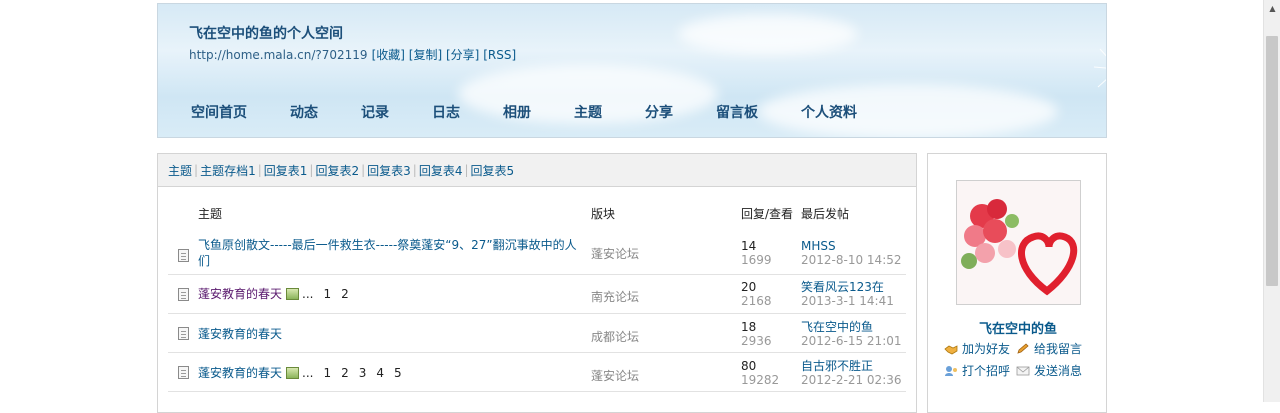 This screenshot has height=413, width=1280. Describe the element at coordinates (1049, 370) in the screenshot. I see `send-message-link: 发送消息` at that location.